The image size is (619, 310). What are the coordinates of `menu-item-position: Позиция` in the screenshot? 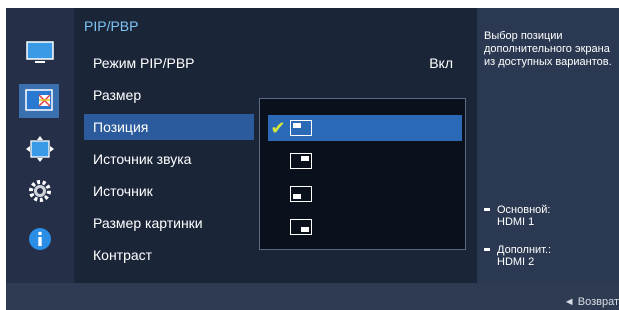 It's located at (169, 127).